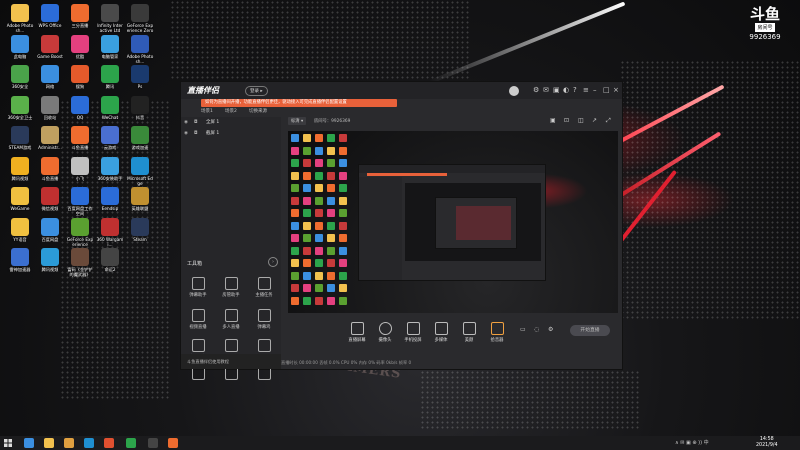 The height and width of the screenshot is (450, 800). Describe the element at coordinates (50, 16) in the screenshot. I see `desktop-icon: WPS Office` at that location.